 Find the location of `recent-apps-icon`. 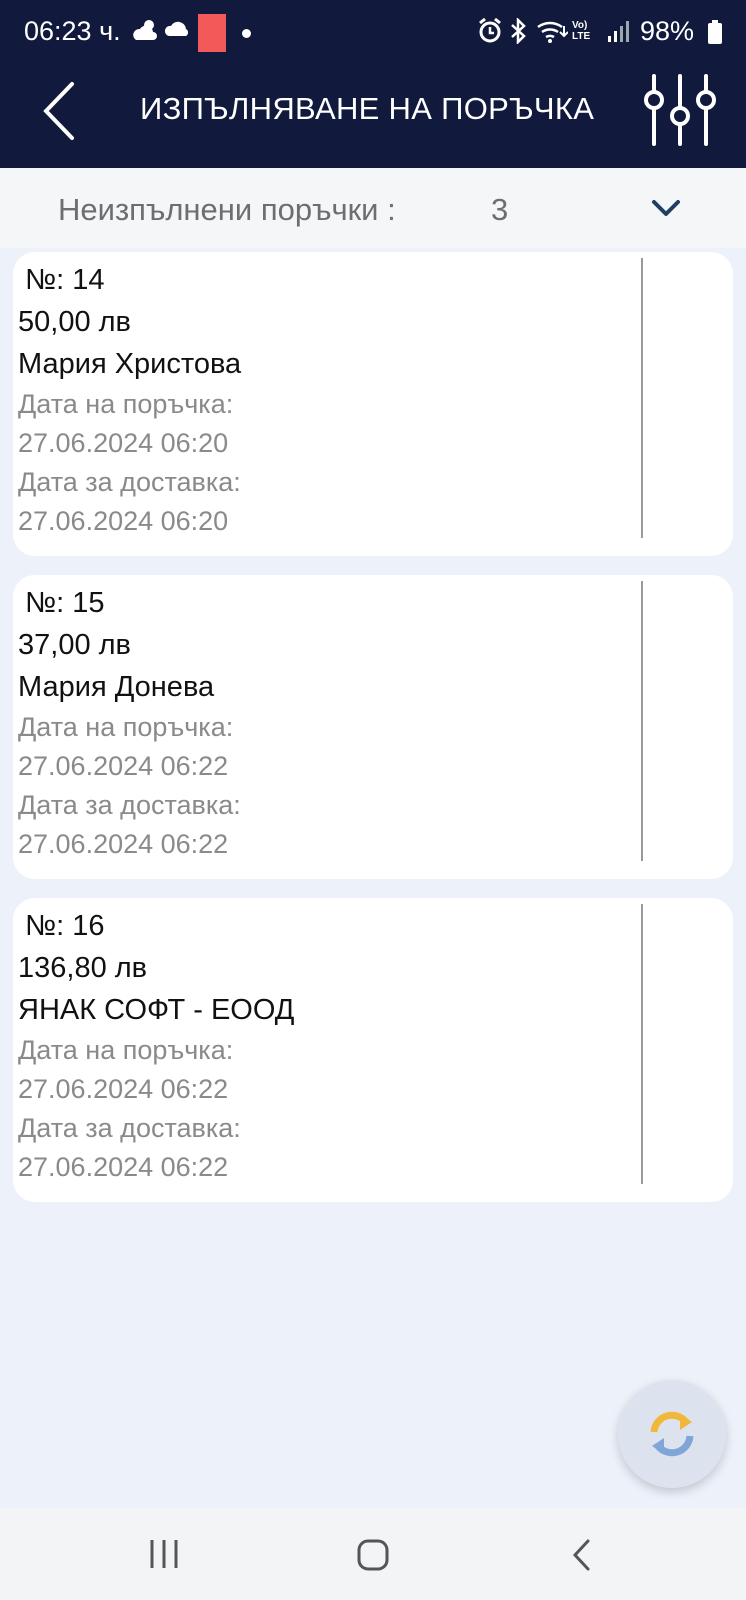

recent-apps-icon is located at coordinates (164, 1554).